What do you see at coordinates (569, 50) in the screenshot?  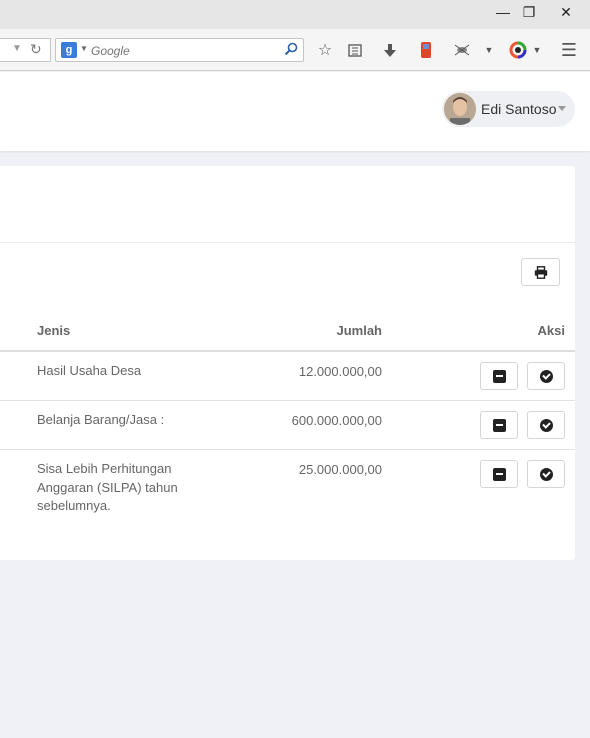 I see `menu-icon: ☰` at bounding box center [569, 50].